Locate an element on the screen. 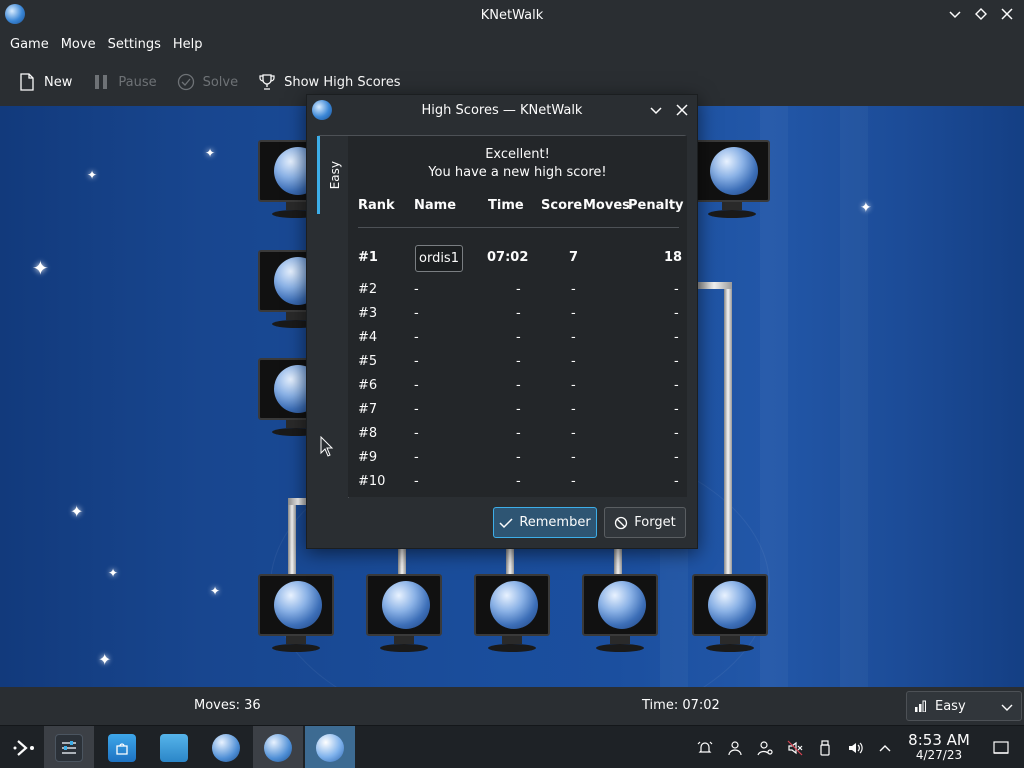 The height and width of the screenshot is (768, 1024). row-3-name: - is located at coordinates (416, 313).